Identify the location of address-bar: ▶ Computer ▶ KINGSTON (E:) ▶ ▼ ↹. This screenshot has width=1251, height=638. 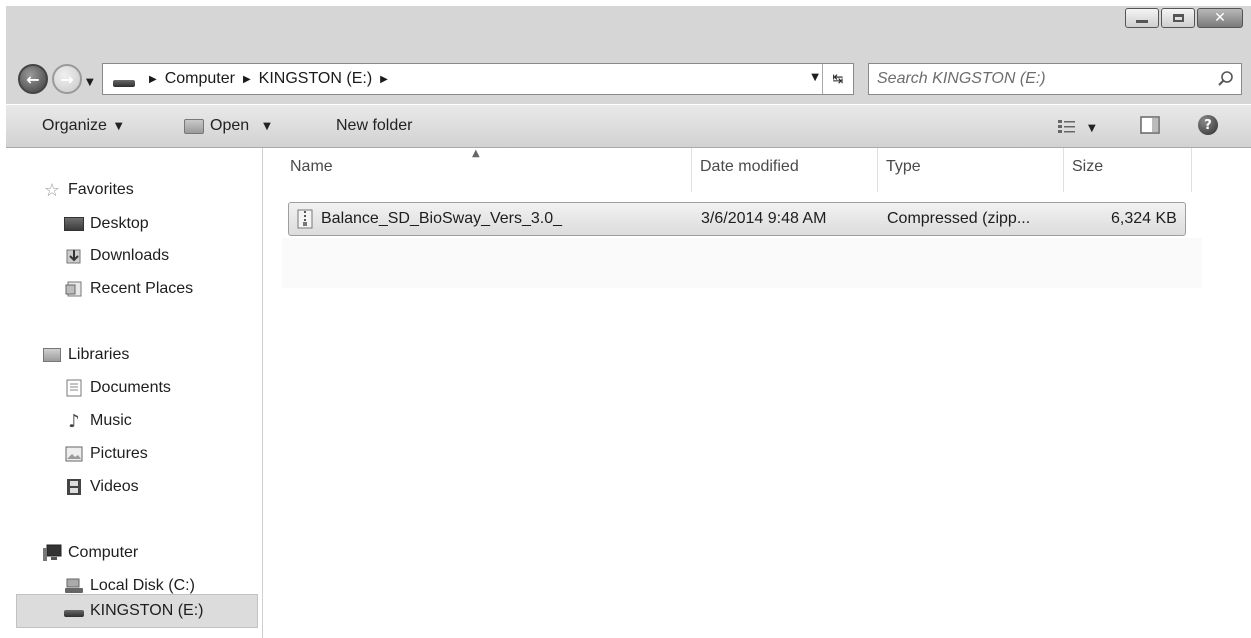
(478, 79).